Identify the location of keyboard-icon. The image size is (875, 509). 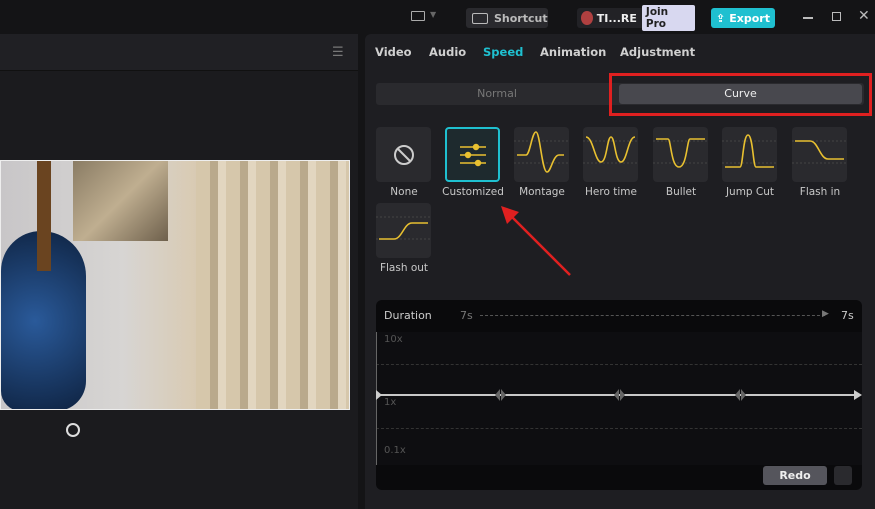
(480, 18).